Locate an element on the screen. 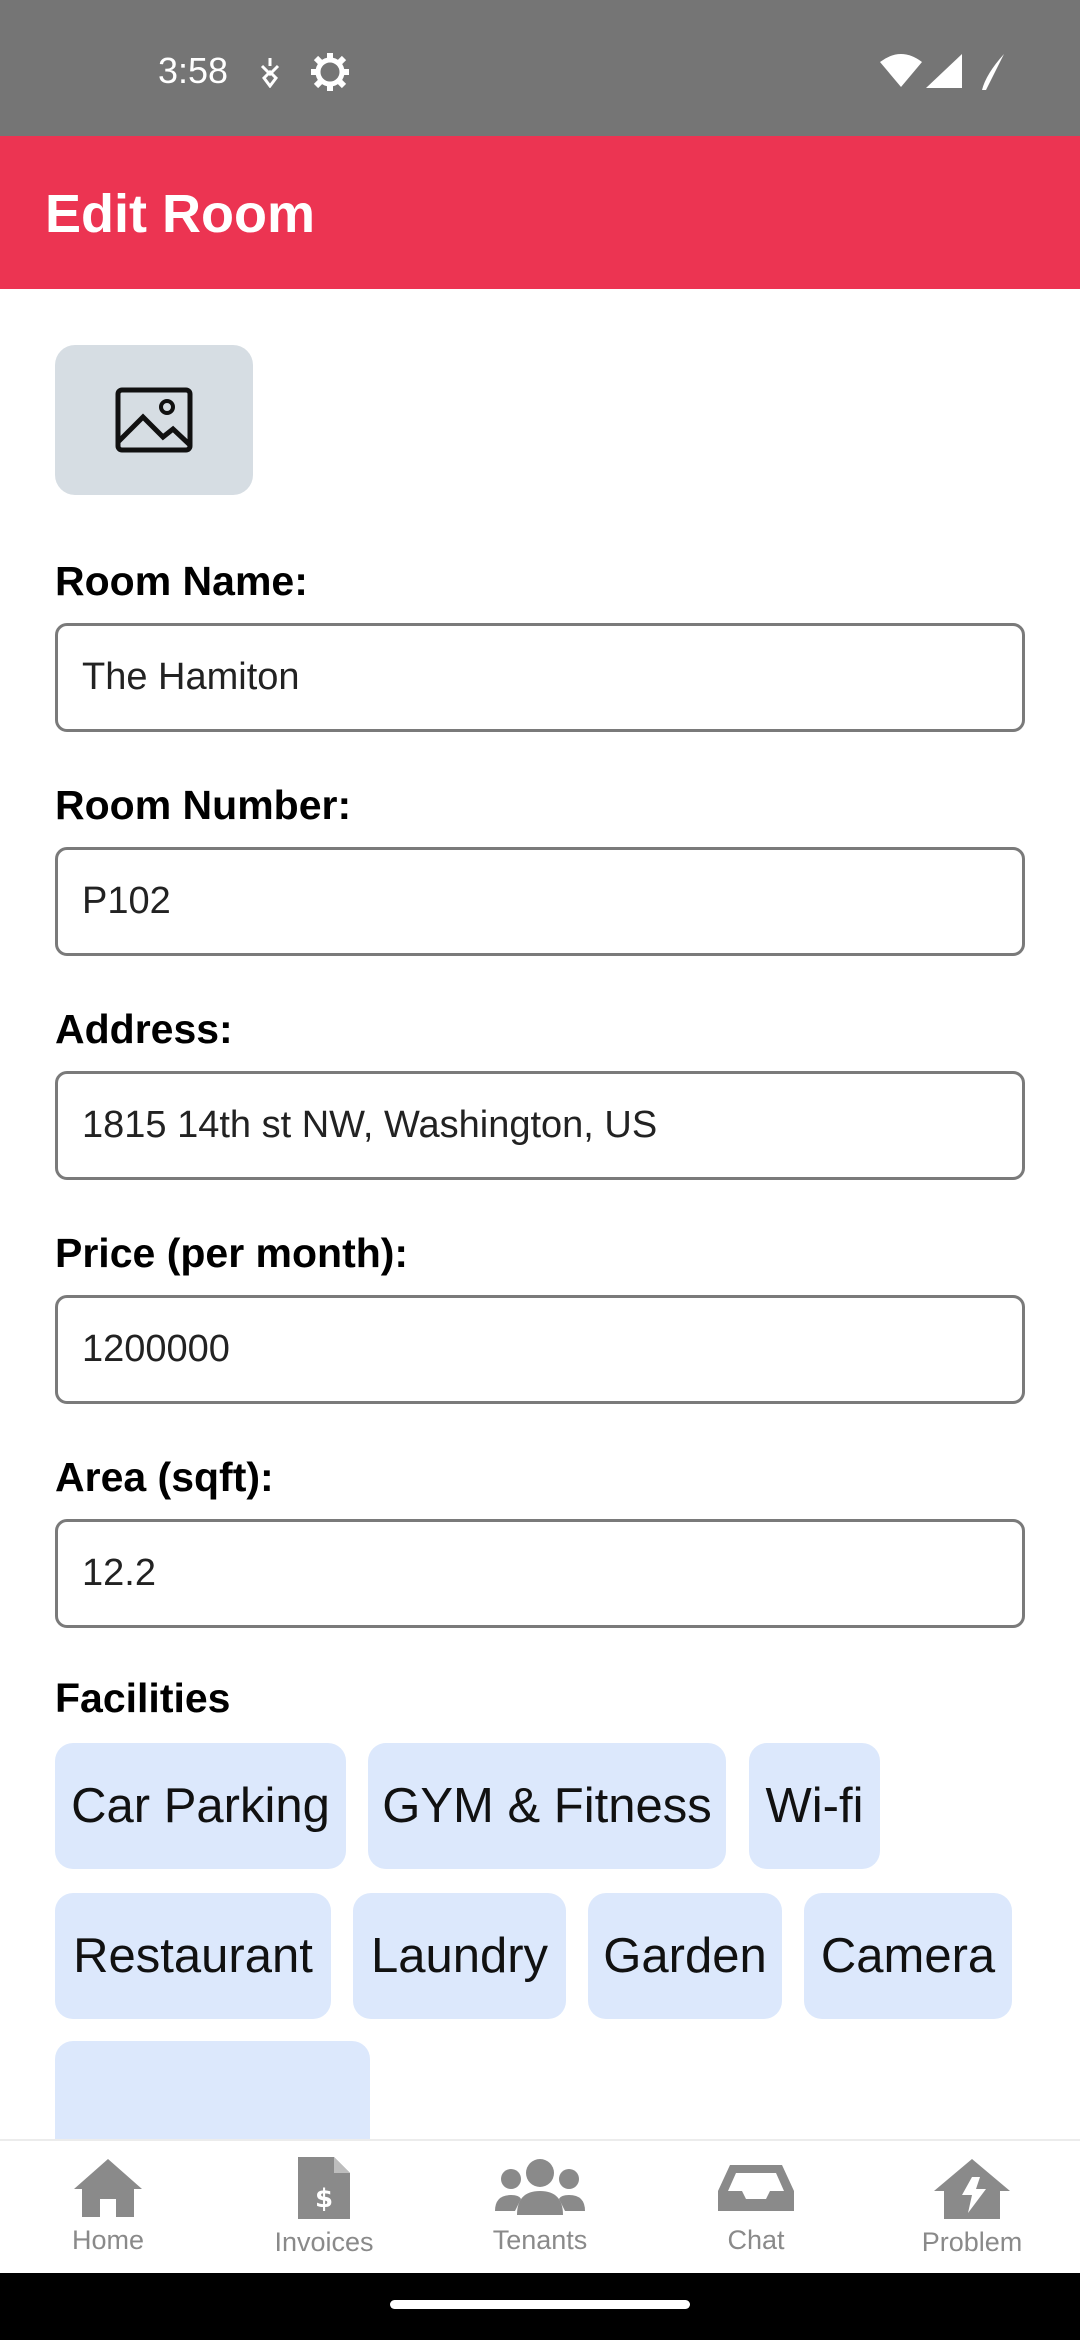 The height and width of the screenshot is (2340, 1080). nav-item-tenants: Tenants is located at coordinates (540, 2208).